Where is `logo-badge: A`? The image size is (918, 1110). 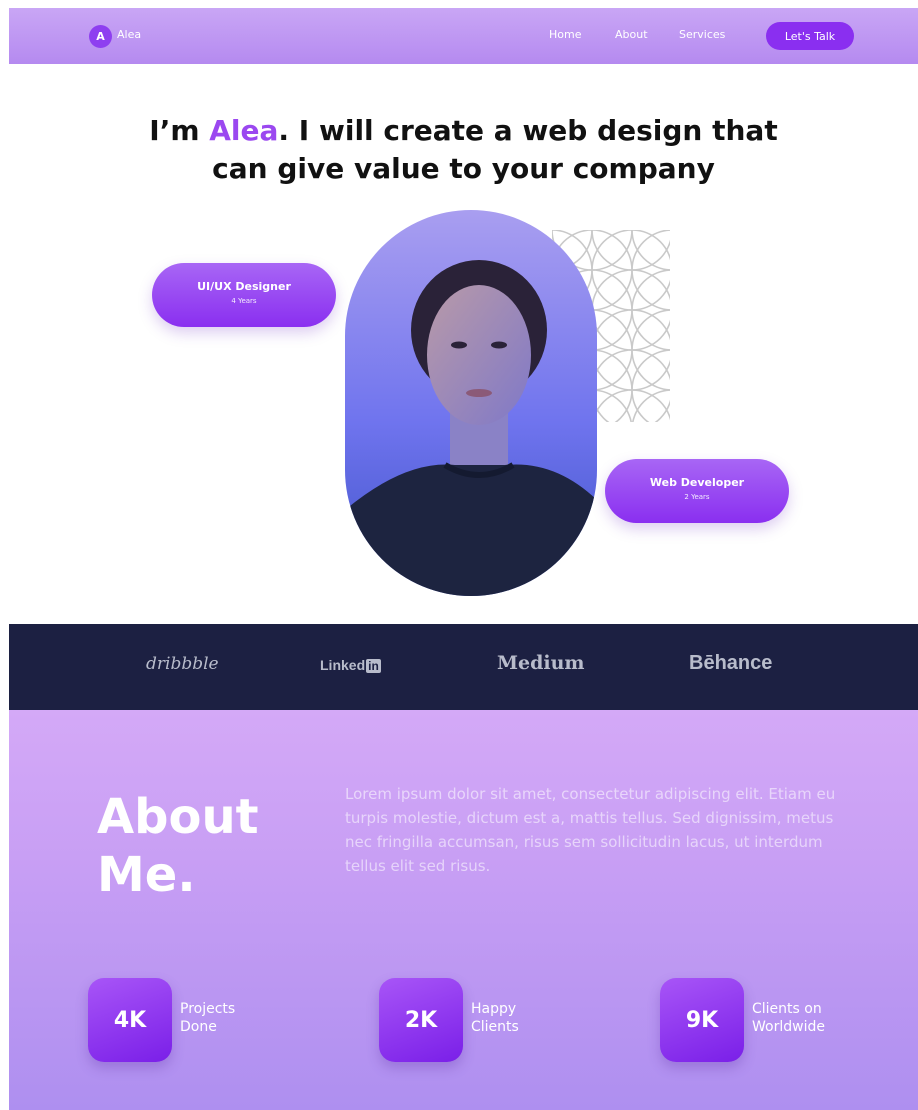
logo-badge: A is located at coordinates (100, 36).